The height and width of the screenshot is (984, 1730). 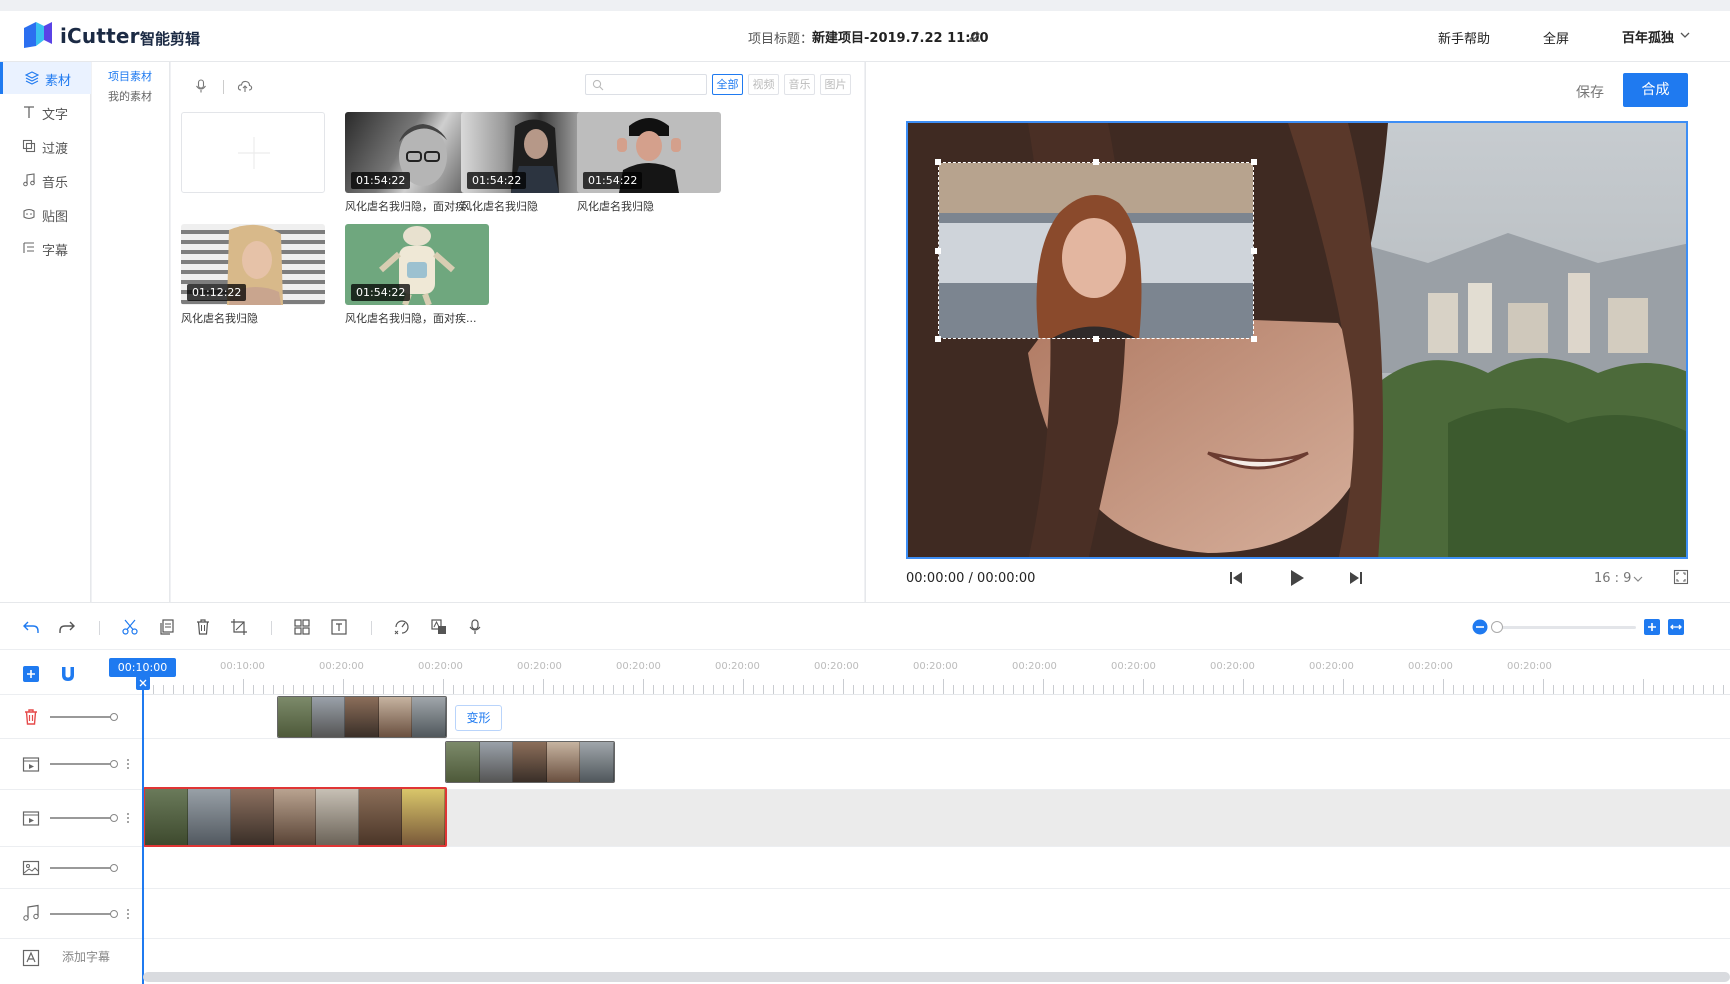 I want to click on skip-forward-icon, so click(x=1356, y=578).